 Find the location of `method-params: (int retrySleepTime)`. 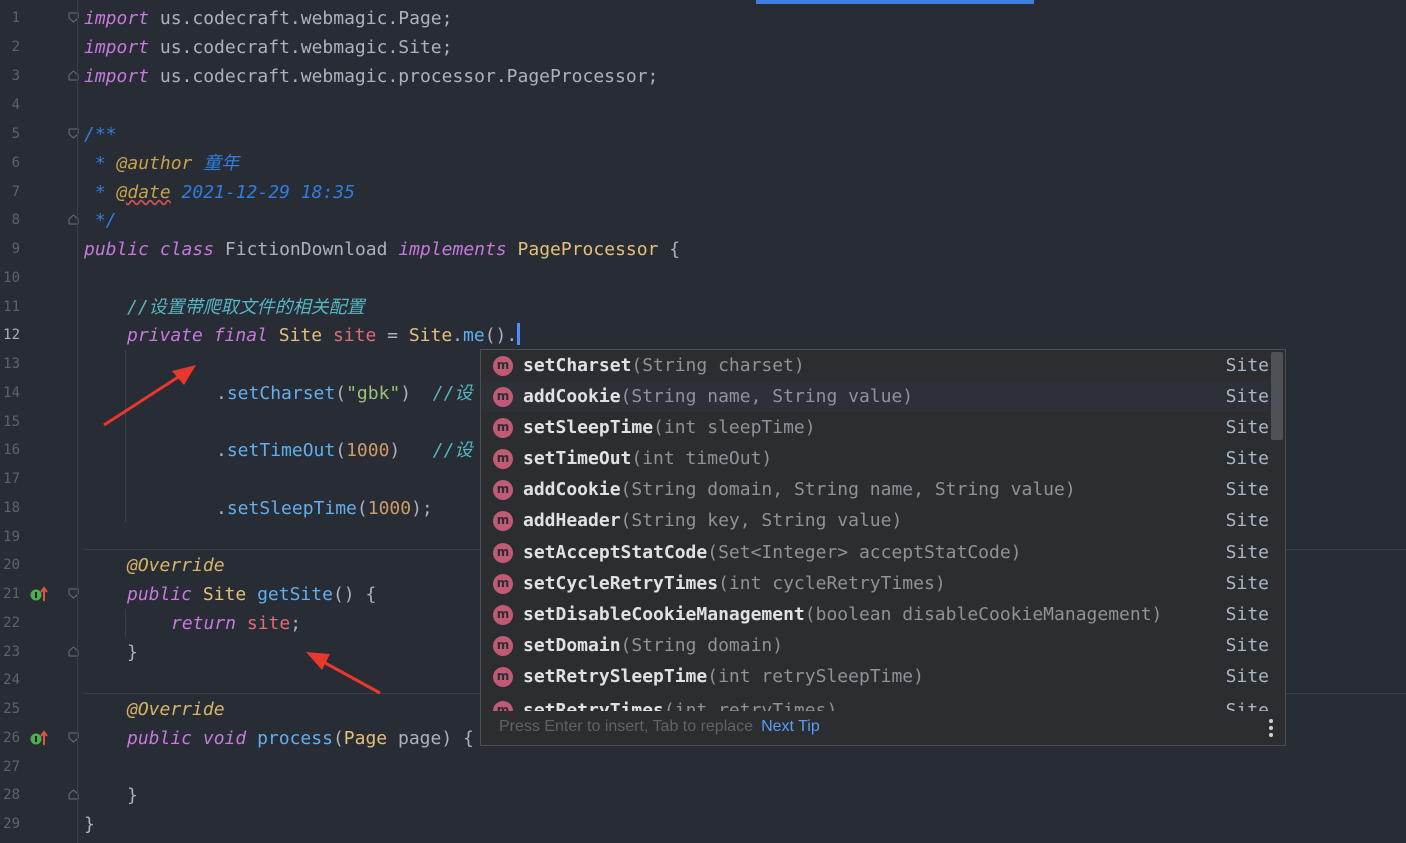

method-params: (int retrySleepTime) is located at coordinates (815, 676).